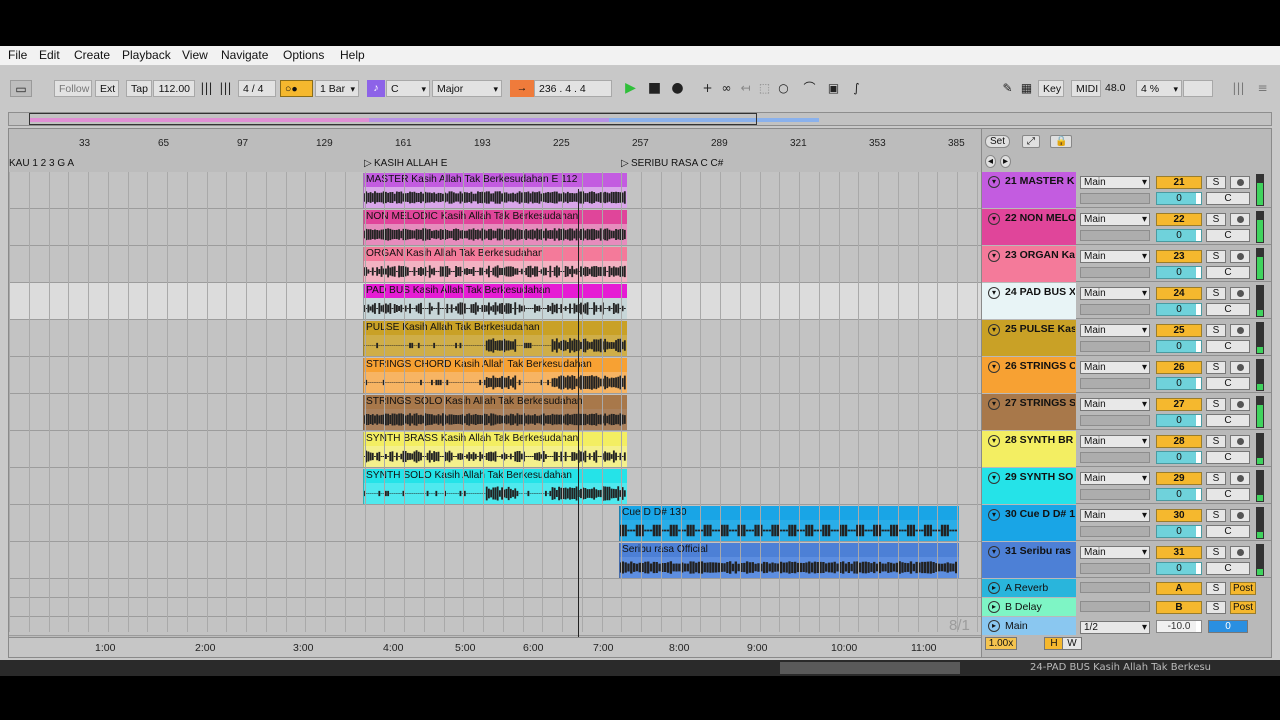 The height and width of the screenshot is (720, 1280). What do you see at coordinates (522, 88) in the screenshot?
I see `arrangement-position-icon: →` at bounding box center [522, 88].